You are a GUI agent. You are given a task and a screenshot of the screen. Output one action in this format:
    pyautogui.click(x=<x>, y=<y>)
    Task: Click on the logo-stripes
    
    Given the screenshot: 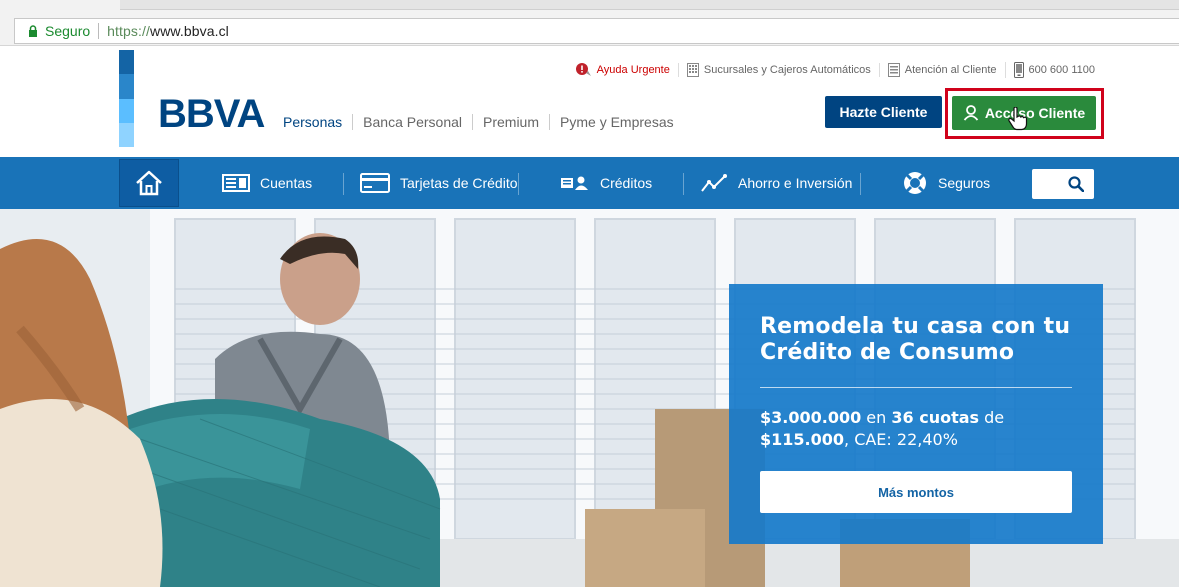 What is the action you would take?
    pyautogui.click(x=126, y=98)
    